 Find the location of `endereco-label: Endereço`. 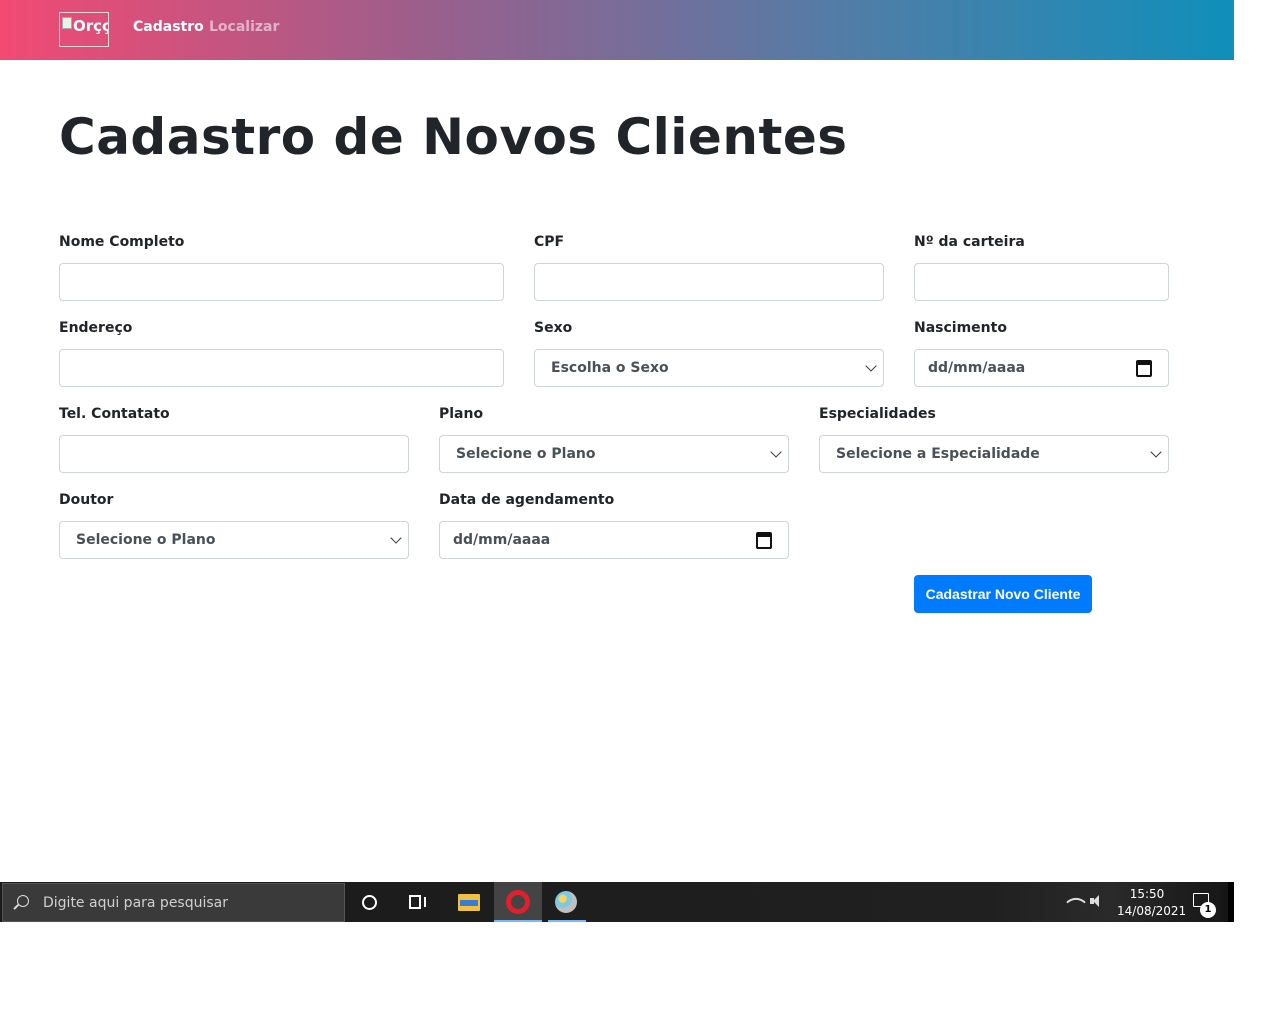

endereco-label: Endereço is located at coordinates (96, 328).